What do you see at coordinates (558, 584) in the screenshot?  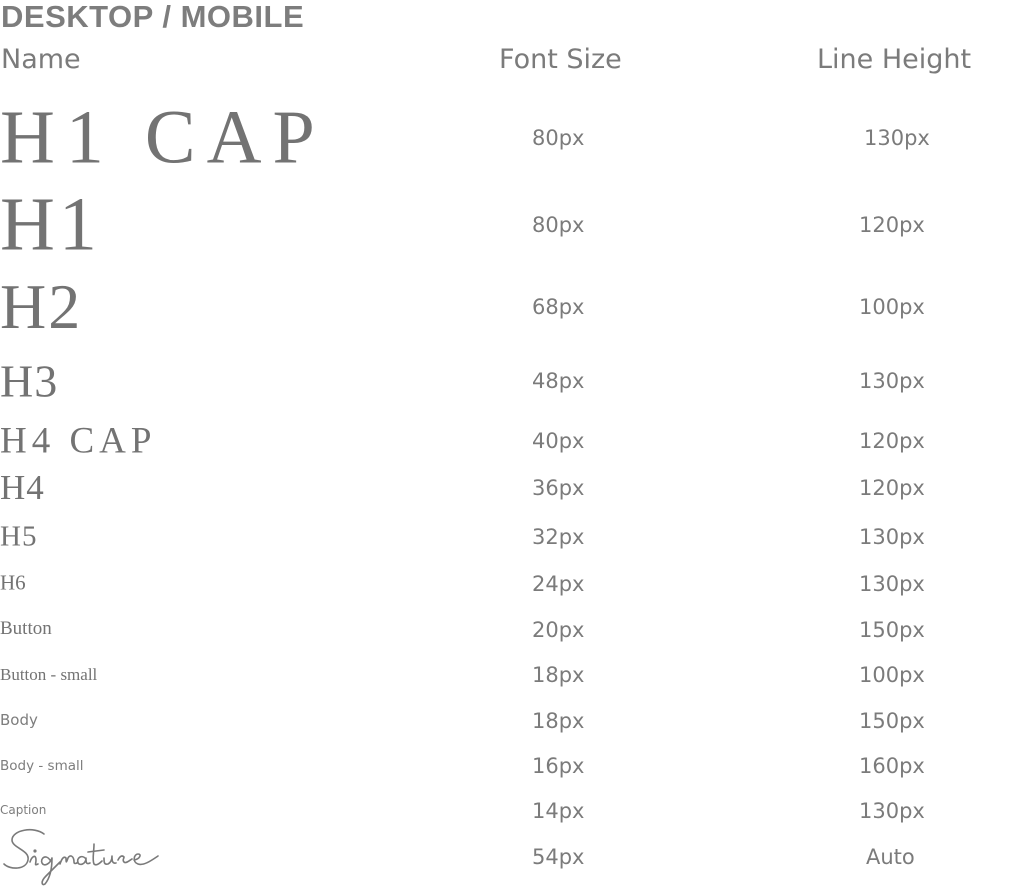 I see `font-size-value-h6: 24px` at bounding box center [558, 584].